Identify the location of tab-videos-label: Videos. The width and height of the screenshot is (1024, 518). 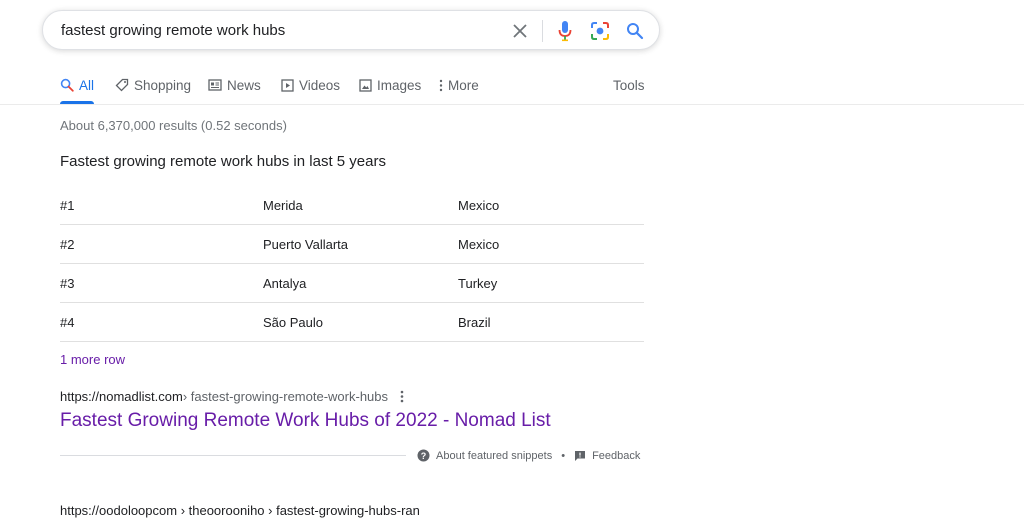
(320, 85).